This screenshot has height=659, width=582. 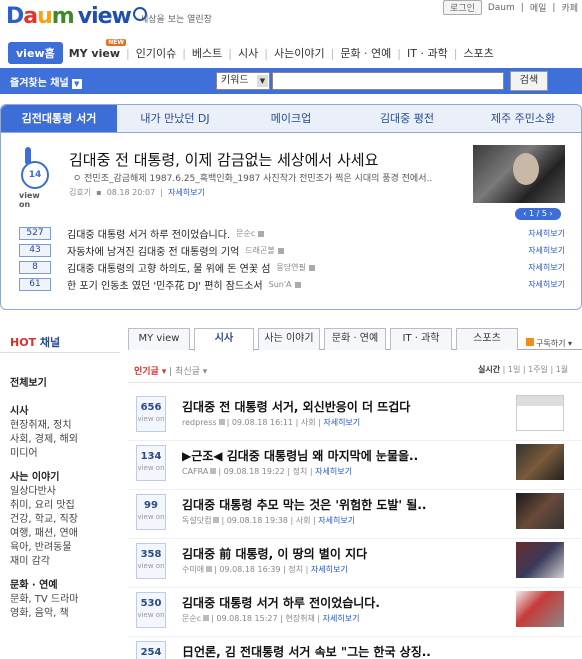 I want to click on tab-my-view: MY view, so click(x=159, y=339).